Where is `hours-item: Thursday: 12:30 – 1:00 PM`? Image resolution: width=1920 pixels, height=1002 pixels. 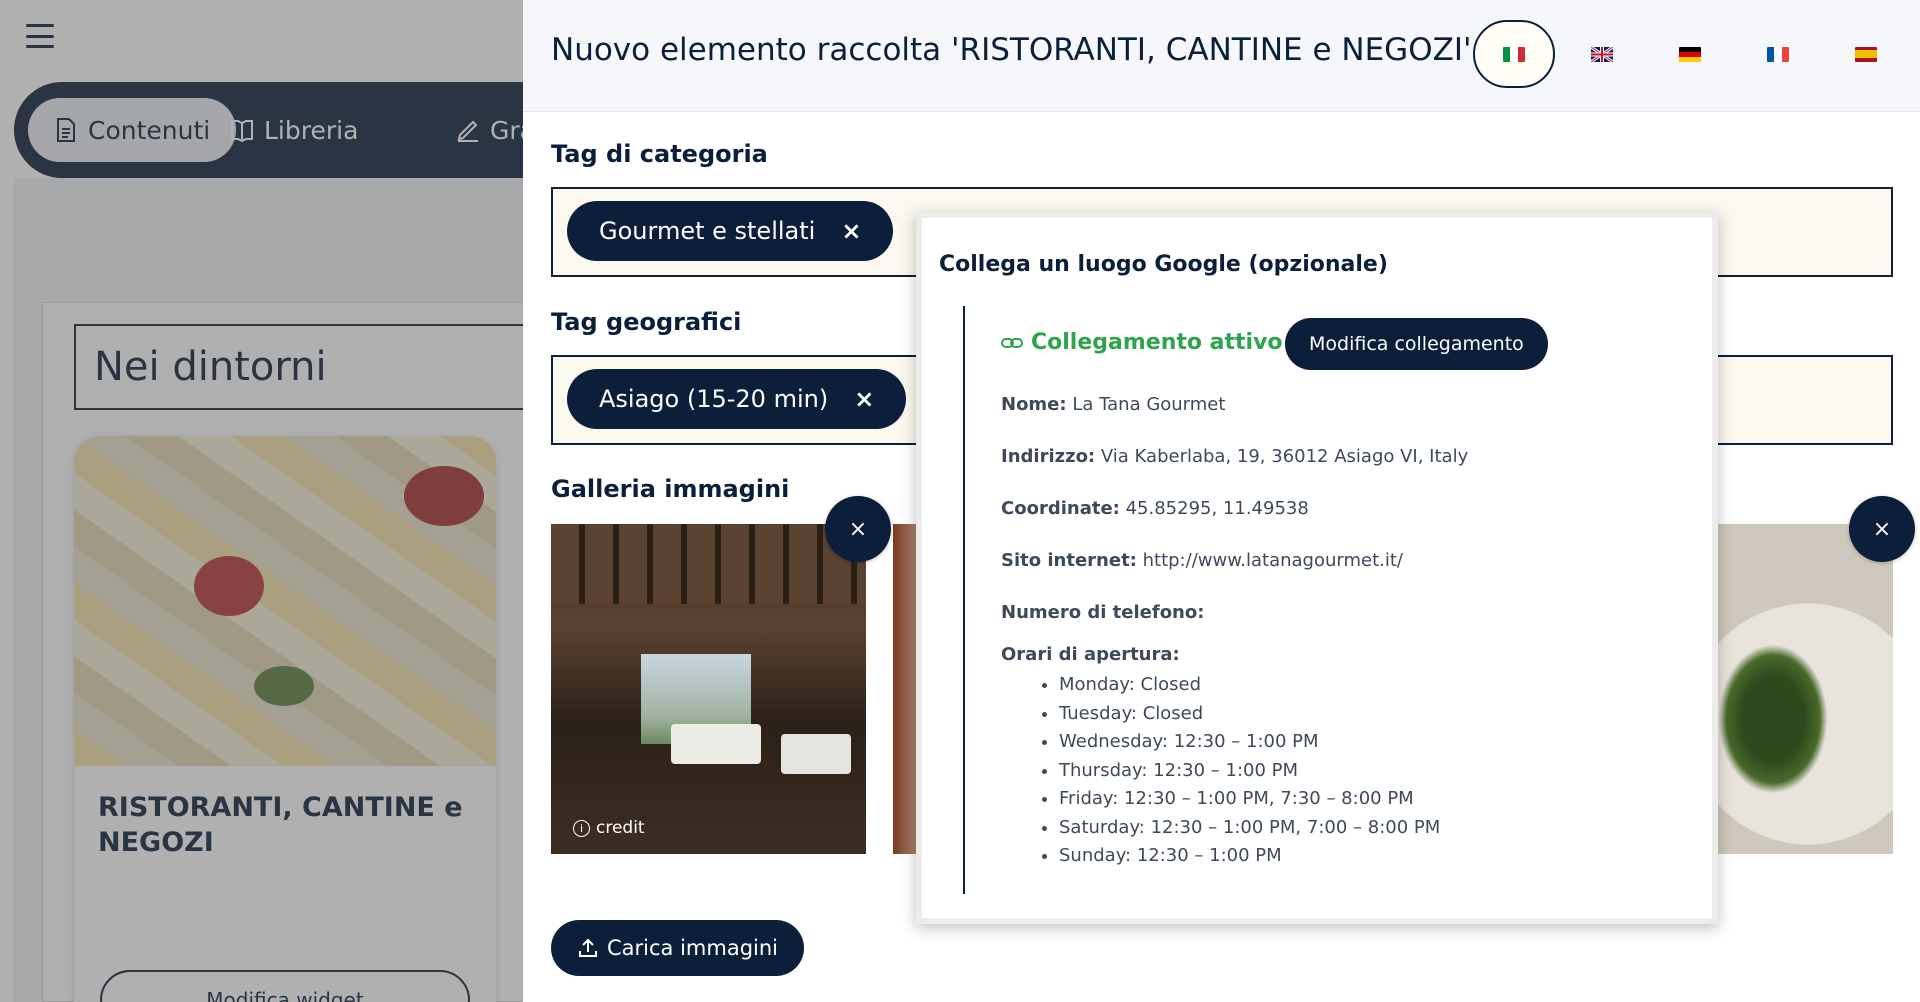
hours-item: Thursday: 12:30 – 1:00 PM is located at coordinates (1249, 771).